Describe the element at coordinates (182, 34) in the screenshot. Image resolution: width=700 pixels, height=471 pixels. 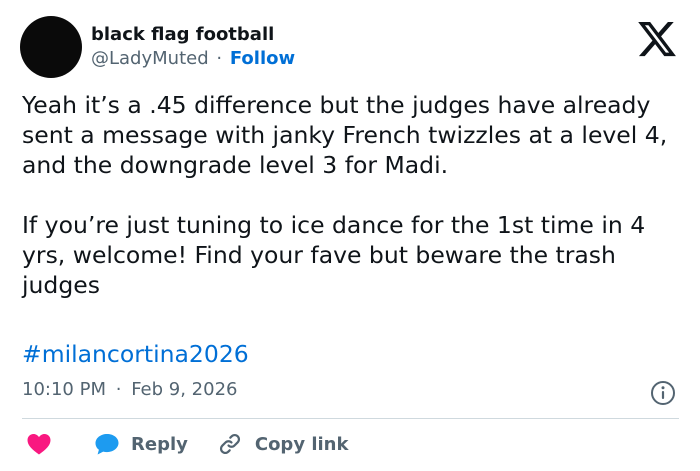
I see `author-name: black flag football` at that location.